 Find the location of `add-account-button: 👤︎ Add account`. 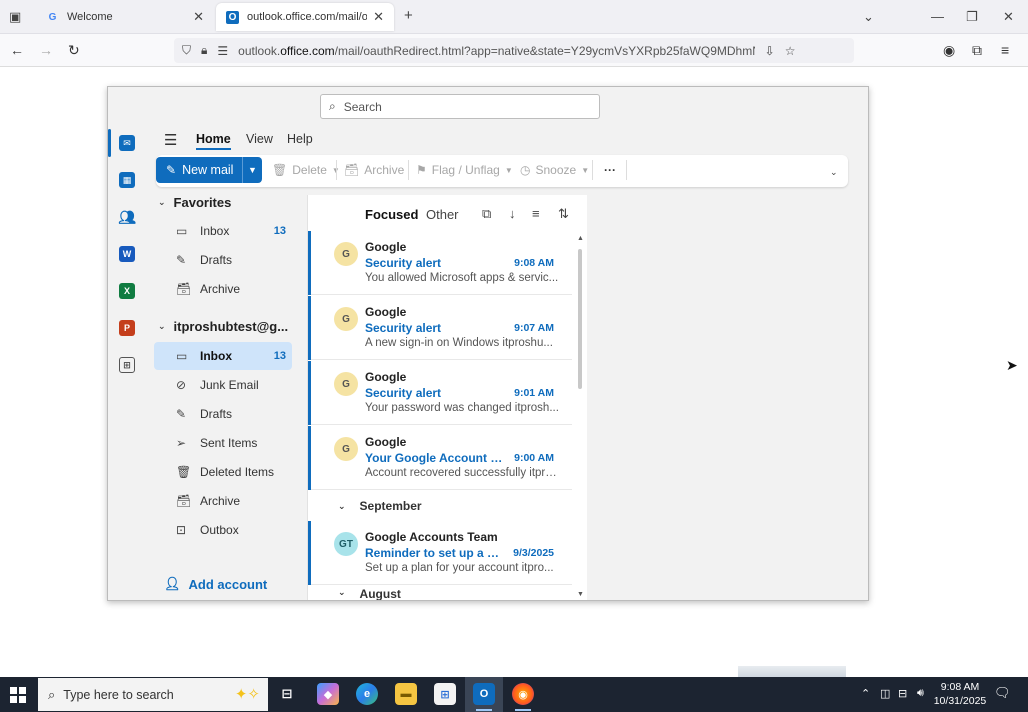

add-account-button: 👤︎ Add account is located at coordinates (215, 584).